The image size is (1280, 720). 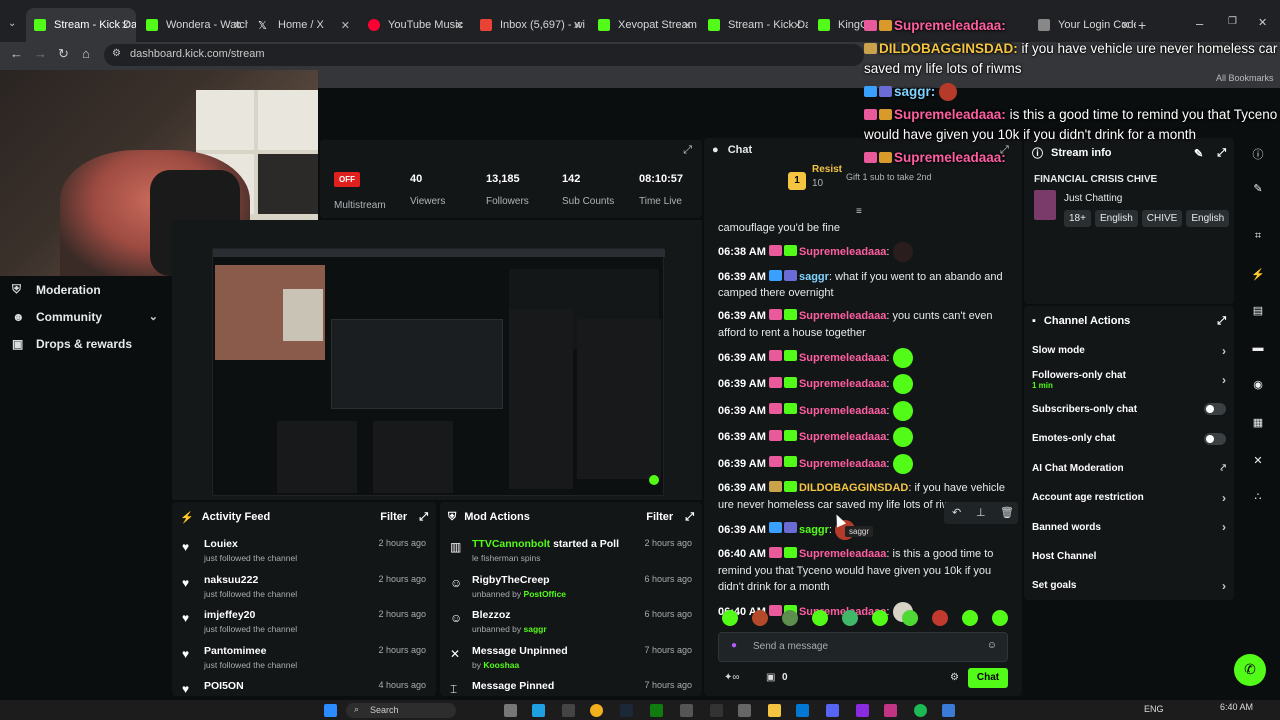 What do you see at coordinates (863, 647) in the screenshot?
I see `chat-input: ● Send a message ☺` at bounding box center [863, 647].